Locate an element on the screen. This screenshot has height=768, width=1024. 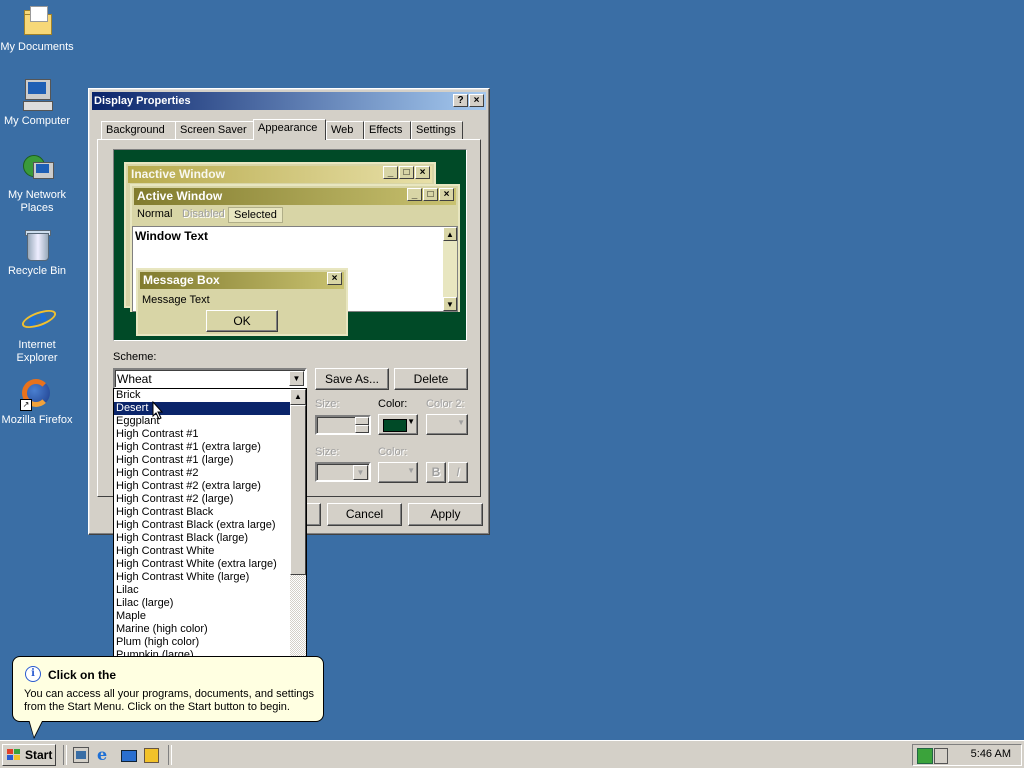
desktop-icon-my-computer: My Computer is located at coordinates (37, 103).